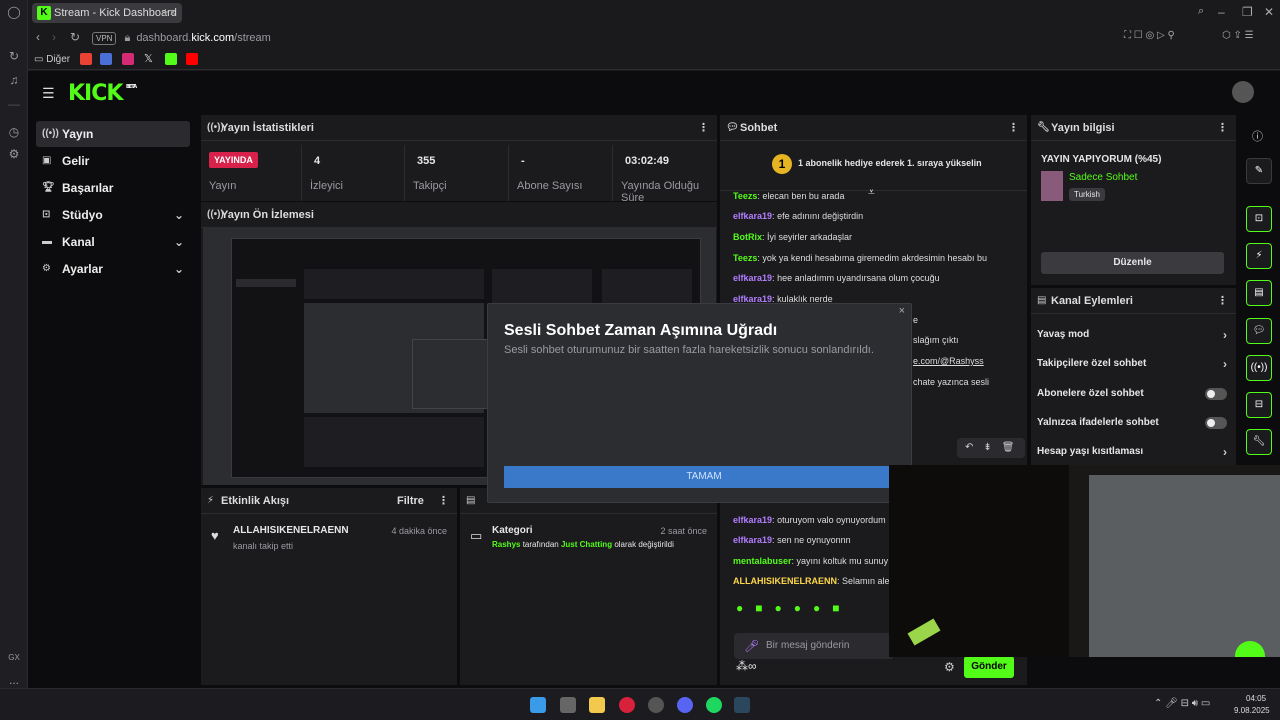  Describe the element at coordinates (991, 448) in the screenshot. I see `chat-mod-tools: ↶⇟🗑︎` at that location.